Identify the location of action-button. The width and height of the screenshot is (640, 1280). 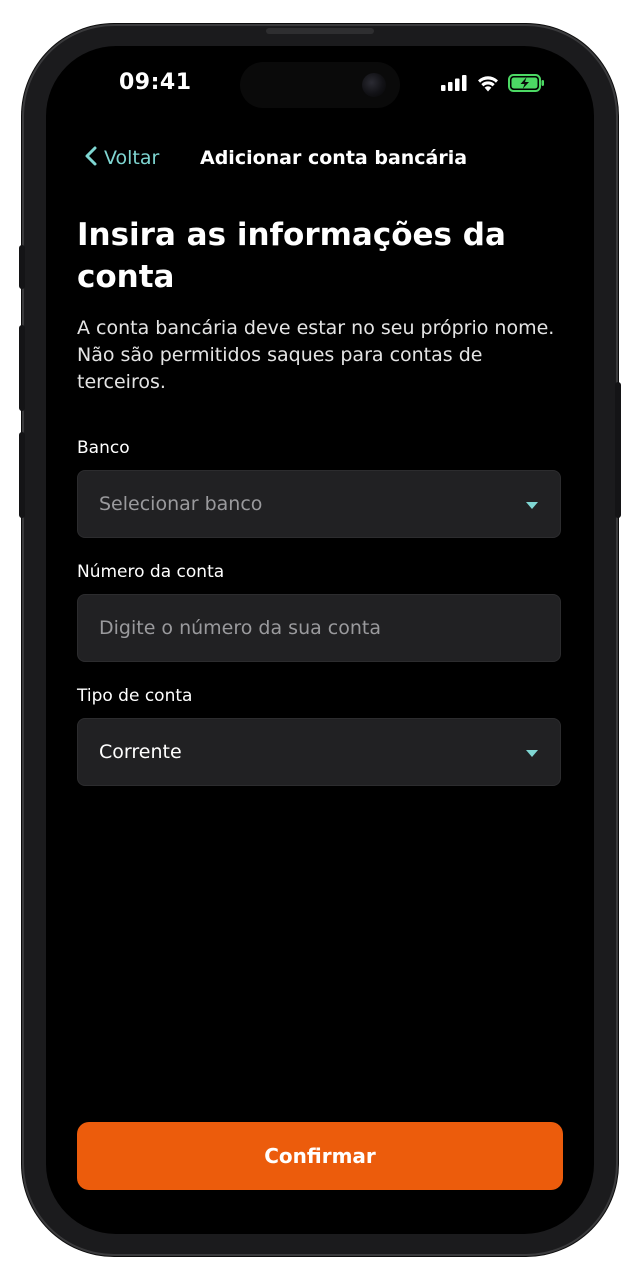
(22, 267).